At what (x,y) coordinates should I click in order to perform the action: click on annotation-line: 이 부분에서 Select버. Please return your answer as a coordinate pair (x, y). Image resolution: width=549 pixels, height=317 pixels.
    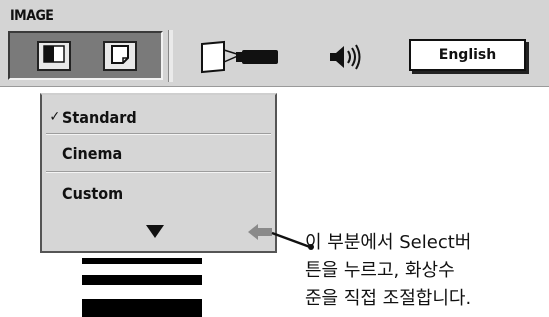
    Looking at the image, I should click on (388, 242).